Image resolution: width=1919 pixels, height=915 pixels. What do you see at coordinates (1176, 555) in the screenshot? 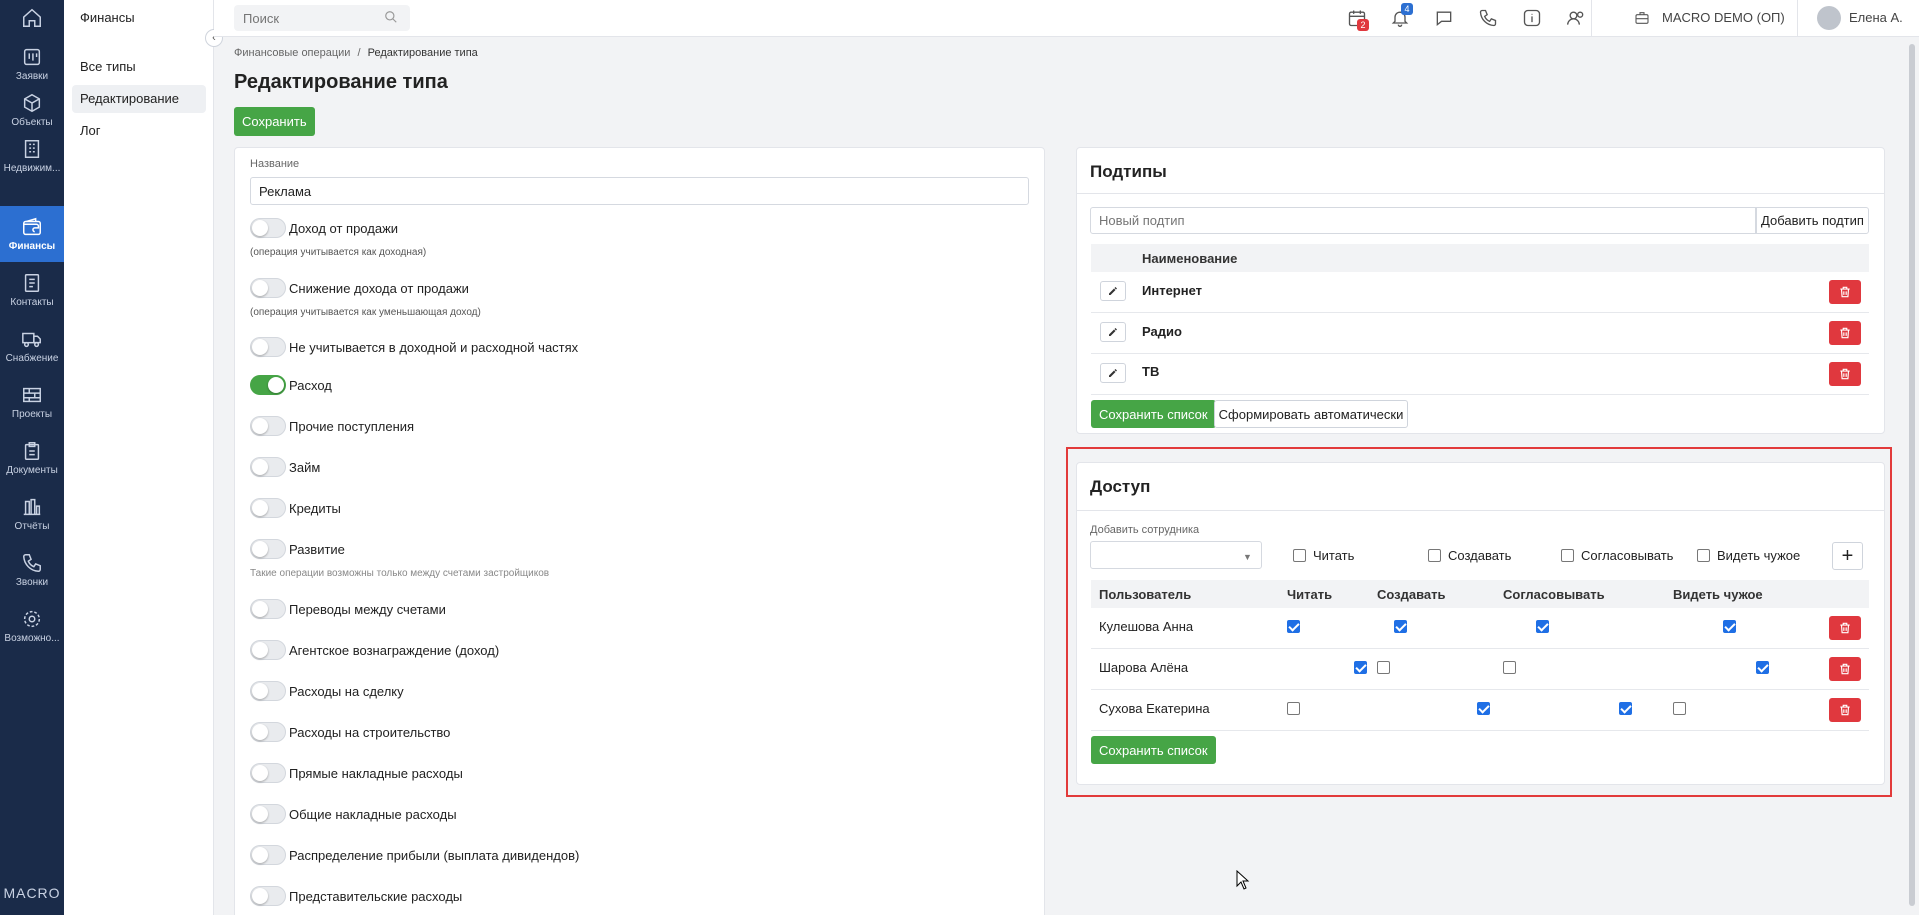
I see `employee-select` at bounding box center [1176, 555].